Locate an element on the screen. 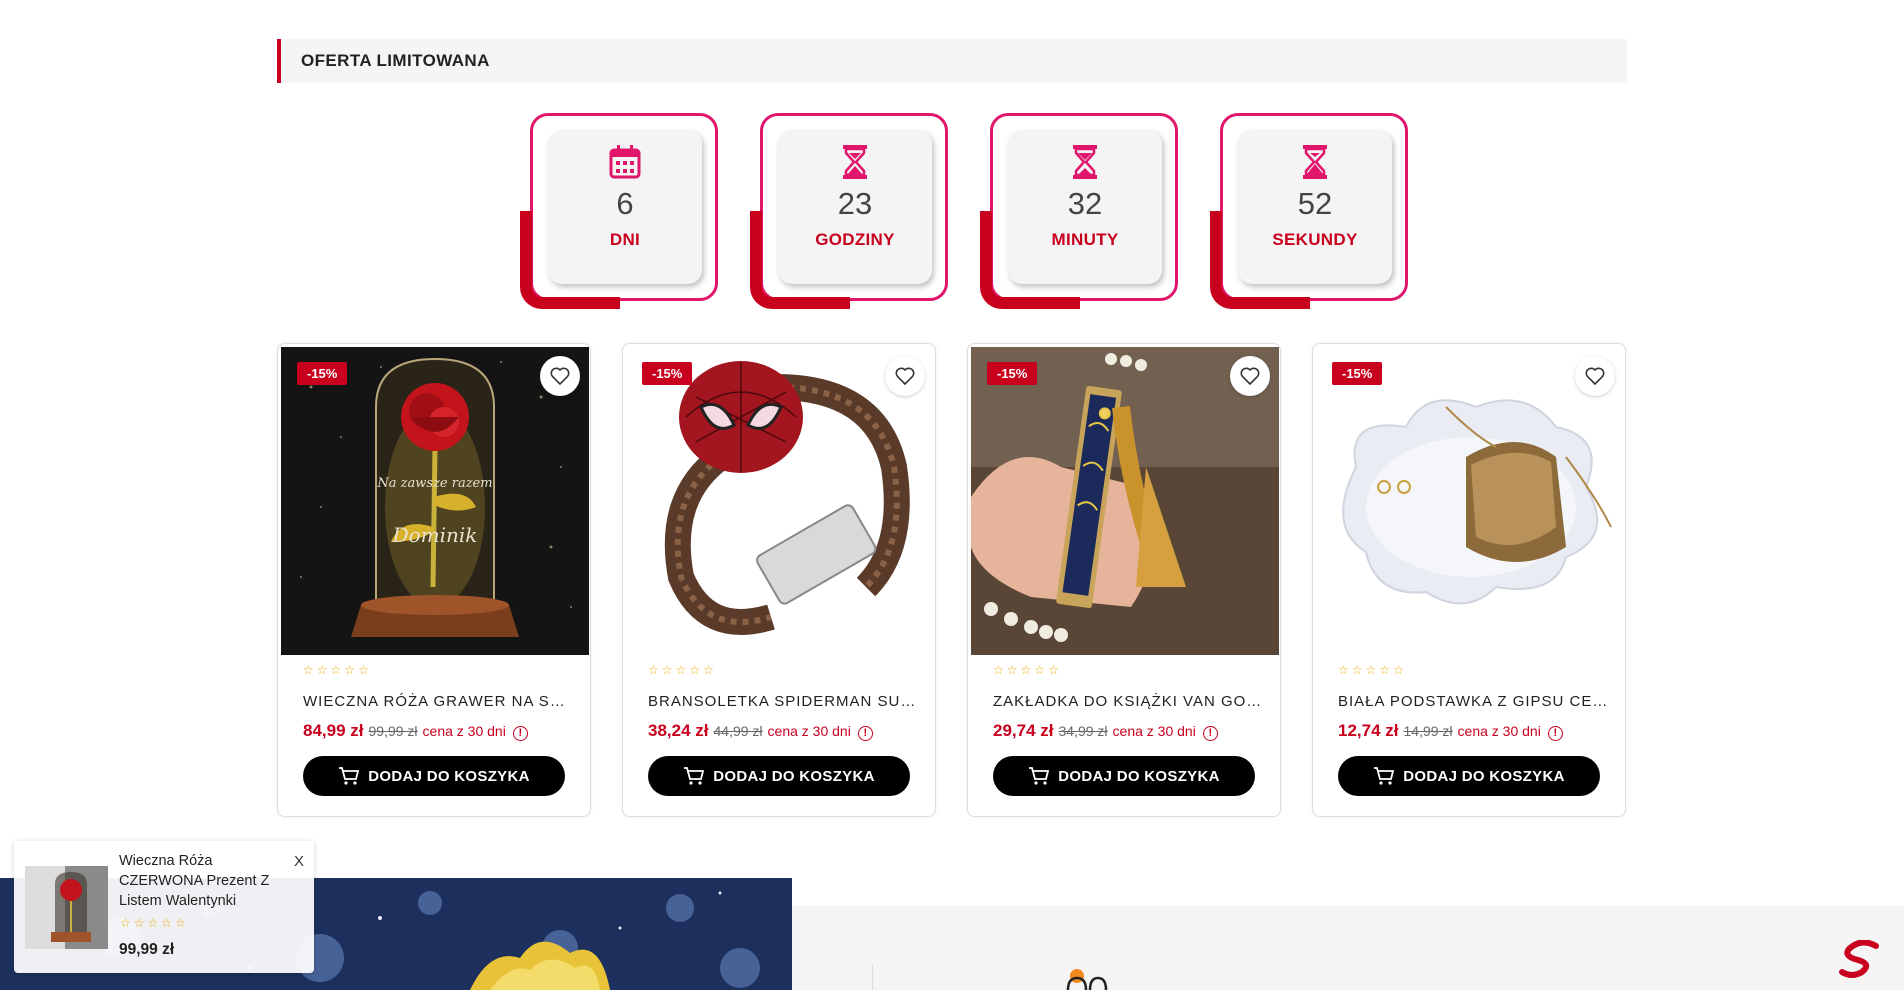  section-title: OFERTA LIMITOWANA is located at coordinates (395, 60).